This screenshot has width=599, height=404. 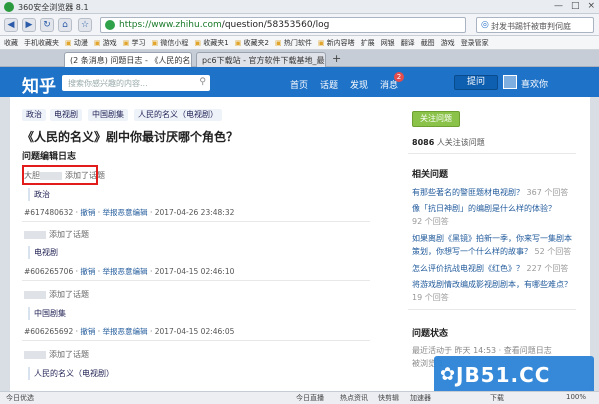 What do you see at coordinates (41, 43) in the screenshot?
I see `bookmark-item: 手机收藏夹` at bounding box center [41, 43].